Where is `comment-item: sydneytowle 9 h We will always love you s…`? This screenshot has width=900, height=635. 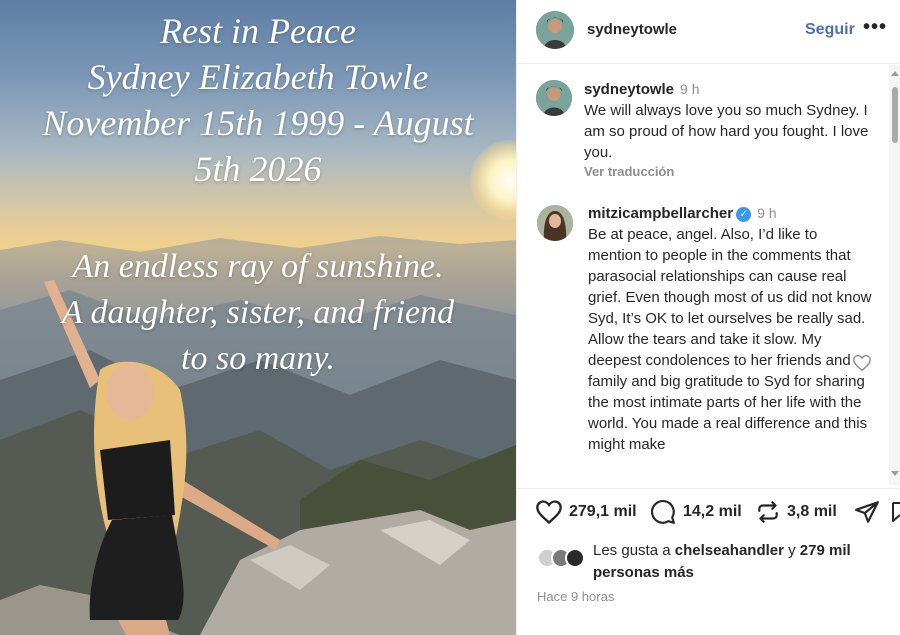 comment-item: sydneytowle 9 h We will always love you s… is located at coordinates (729, 130).